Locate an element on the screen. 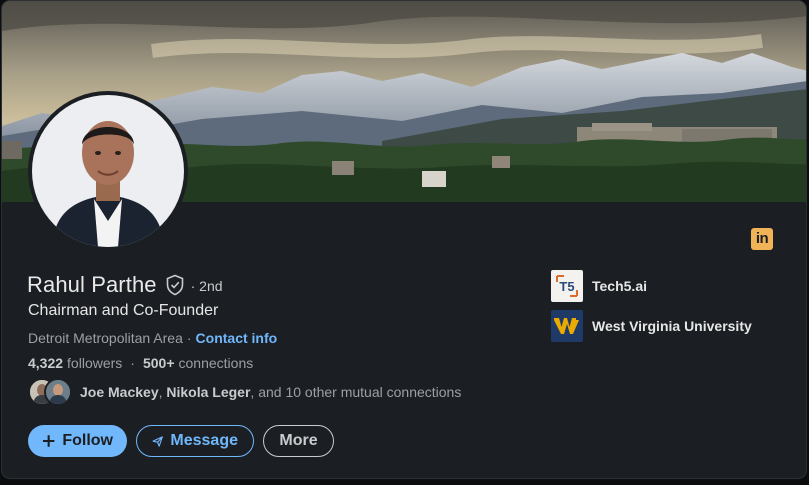  more-label: More is located at coordinates (298, 440).